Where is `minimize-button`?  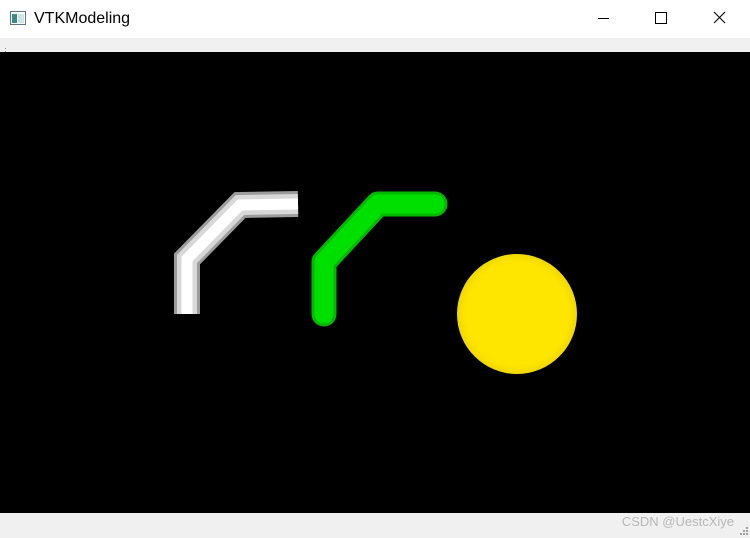 minimize-button is located at coordinates (604, 19).